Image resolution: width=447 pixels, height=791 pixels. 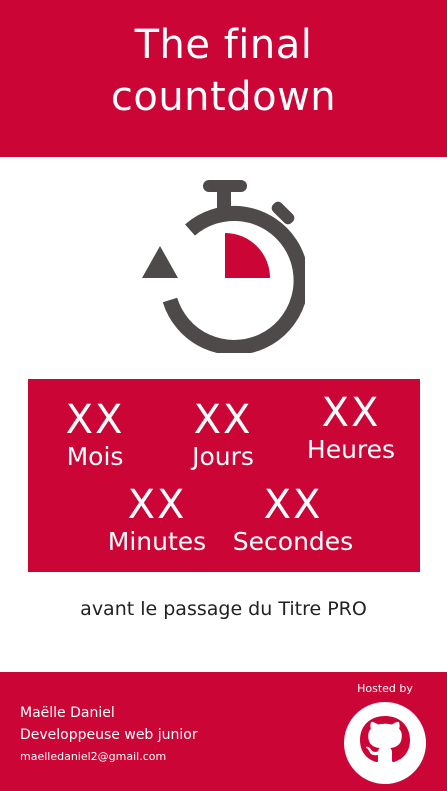 What do you see at coordinates (95, 456) in the screenshot?
I see `months-label: Mois` at bounding box center [95, 456].